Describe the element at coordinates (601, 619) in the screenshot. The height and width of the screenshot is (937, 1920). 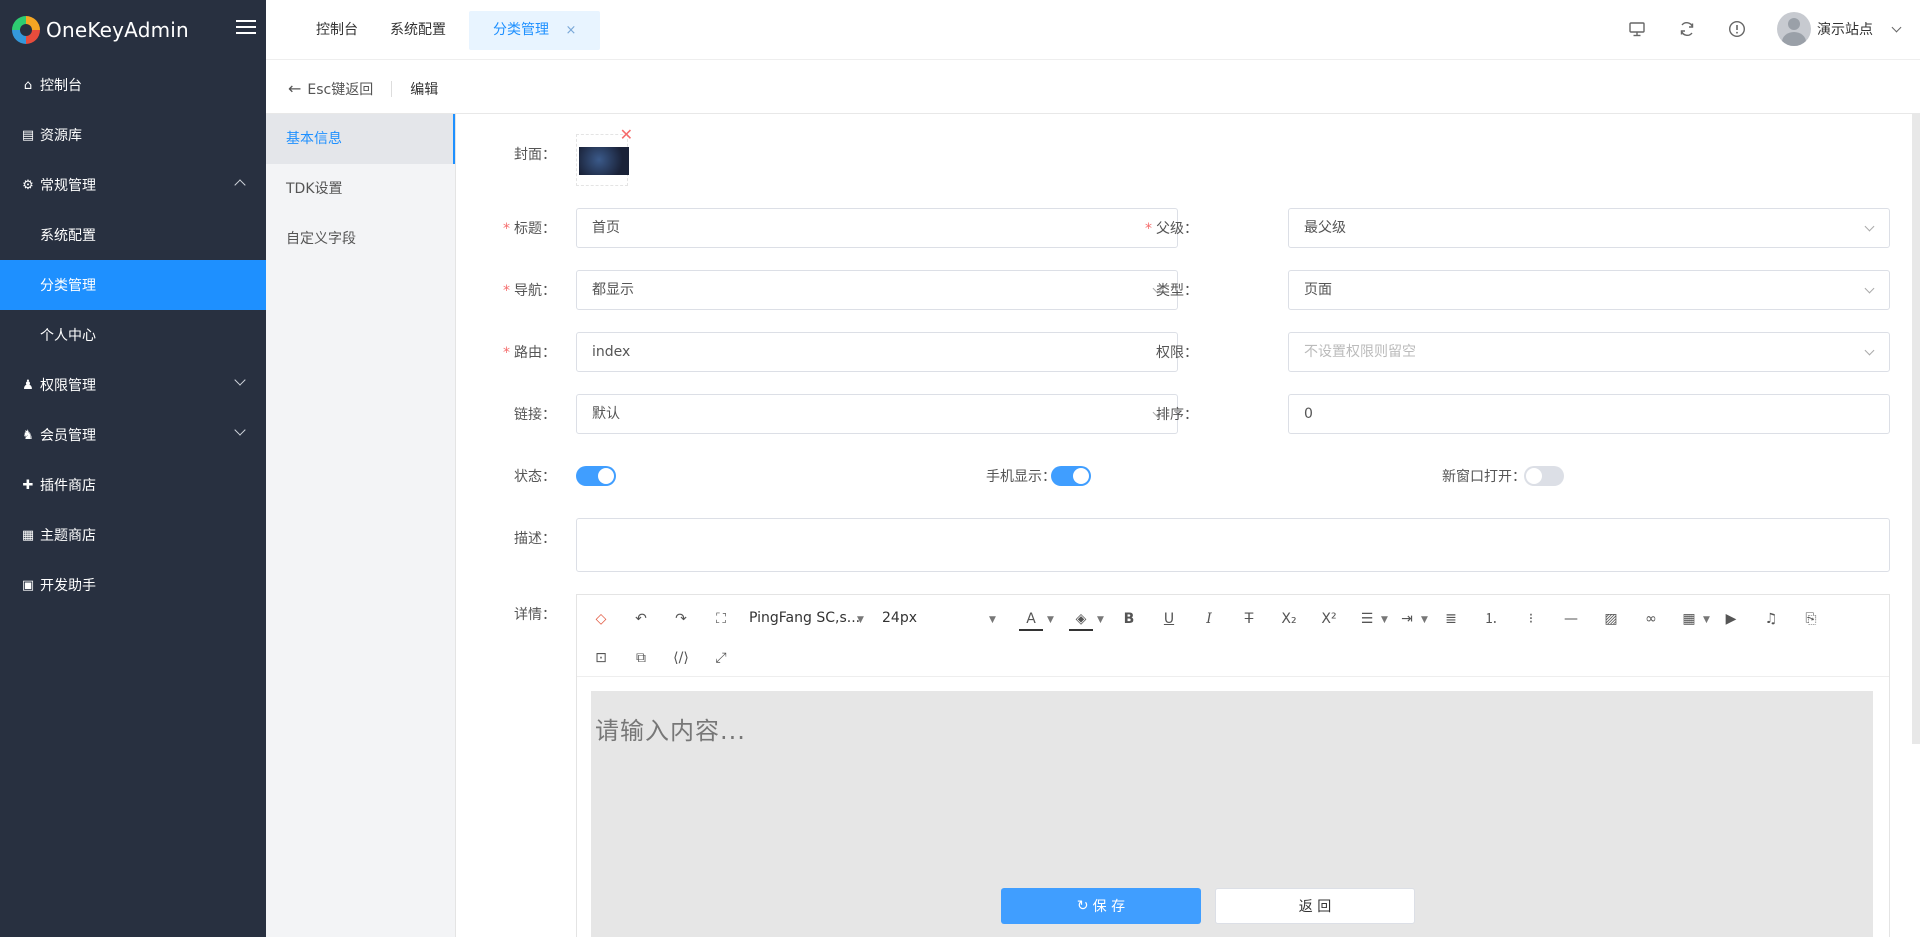
I see `eraser-icon: ◇` at that location.